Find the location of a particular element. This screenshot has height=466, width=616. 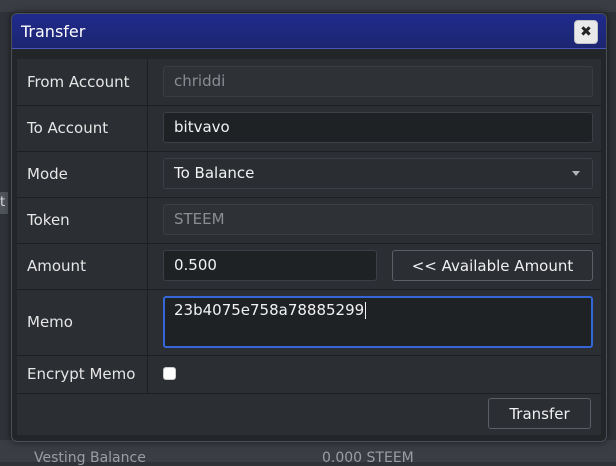

encrypt-memo-label: Encrypt Memo is located at coordinates (81, 374).